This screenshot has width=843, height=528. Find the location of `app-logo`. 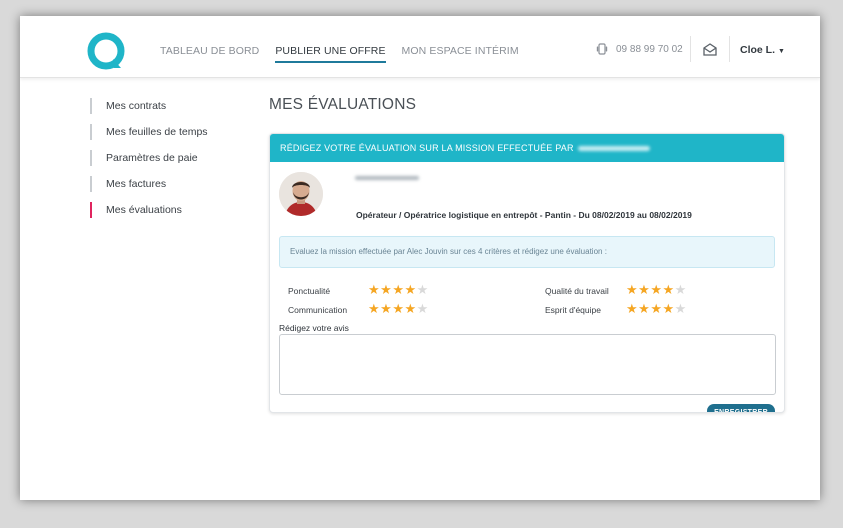

app-logo is located at coordinates (107, 52).